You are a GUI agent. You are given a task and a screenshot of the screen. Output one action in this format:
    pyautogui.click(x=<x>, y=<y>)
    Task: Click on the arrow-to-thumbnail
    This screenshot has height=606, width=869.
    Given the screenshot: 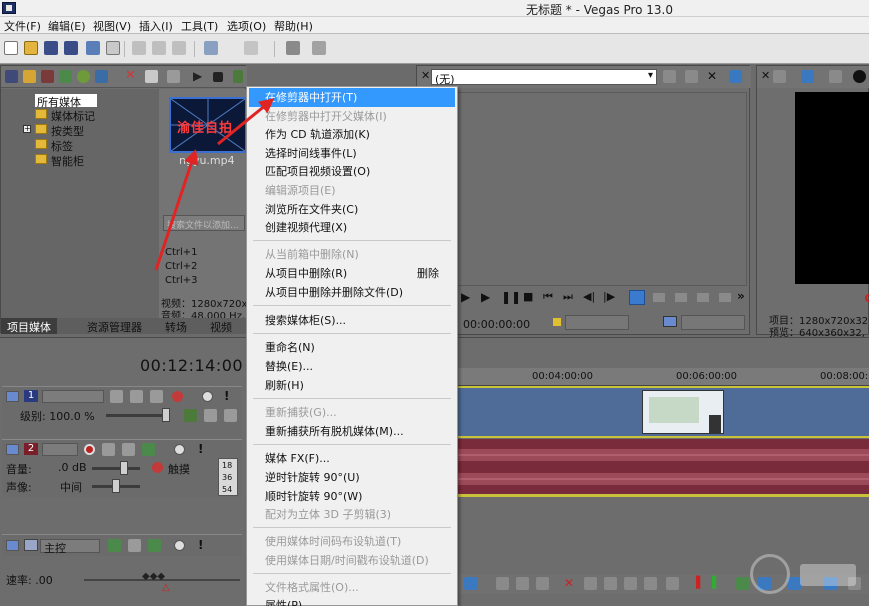 What is the action you would take?
    pyautogui.click(x=176, y=210)
    